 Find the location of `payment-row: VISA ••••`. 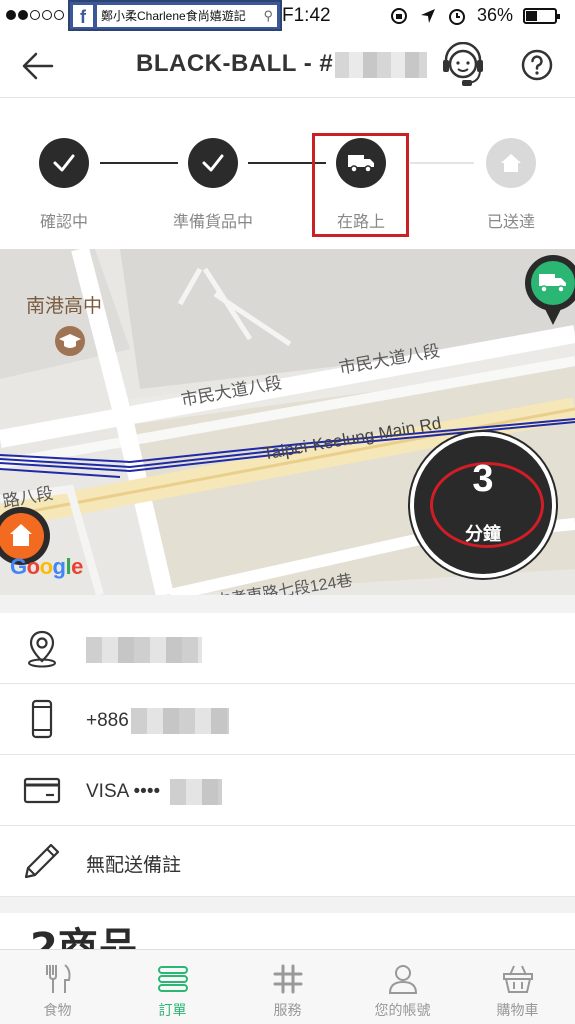

payment-row: VISA •••• is located at coordinates (287, 790).